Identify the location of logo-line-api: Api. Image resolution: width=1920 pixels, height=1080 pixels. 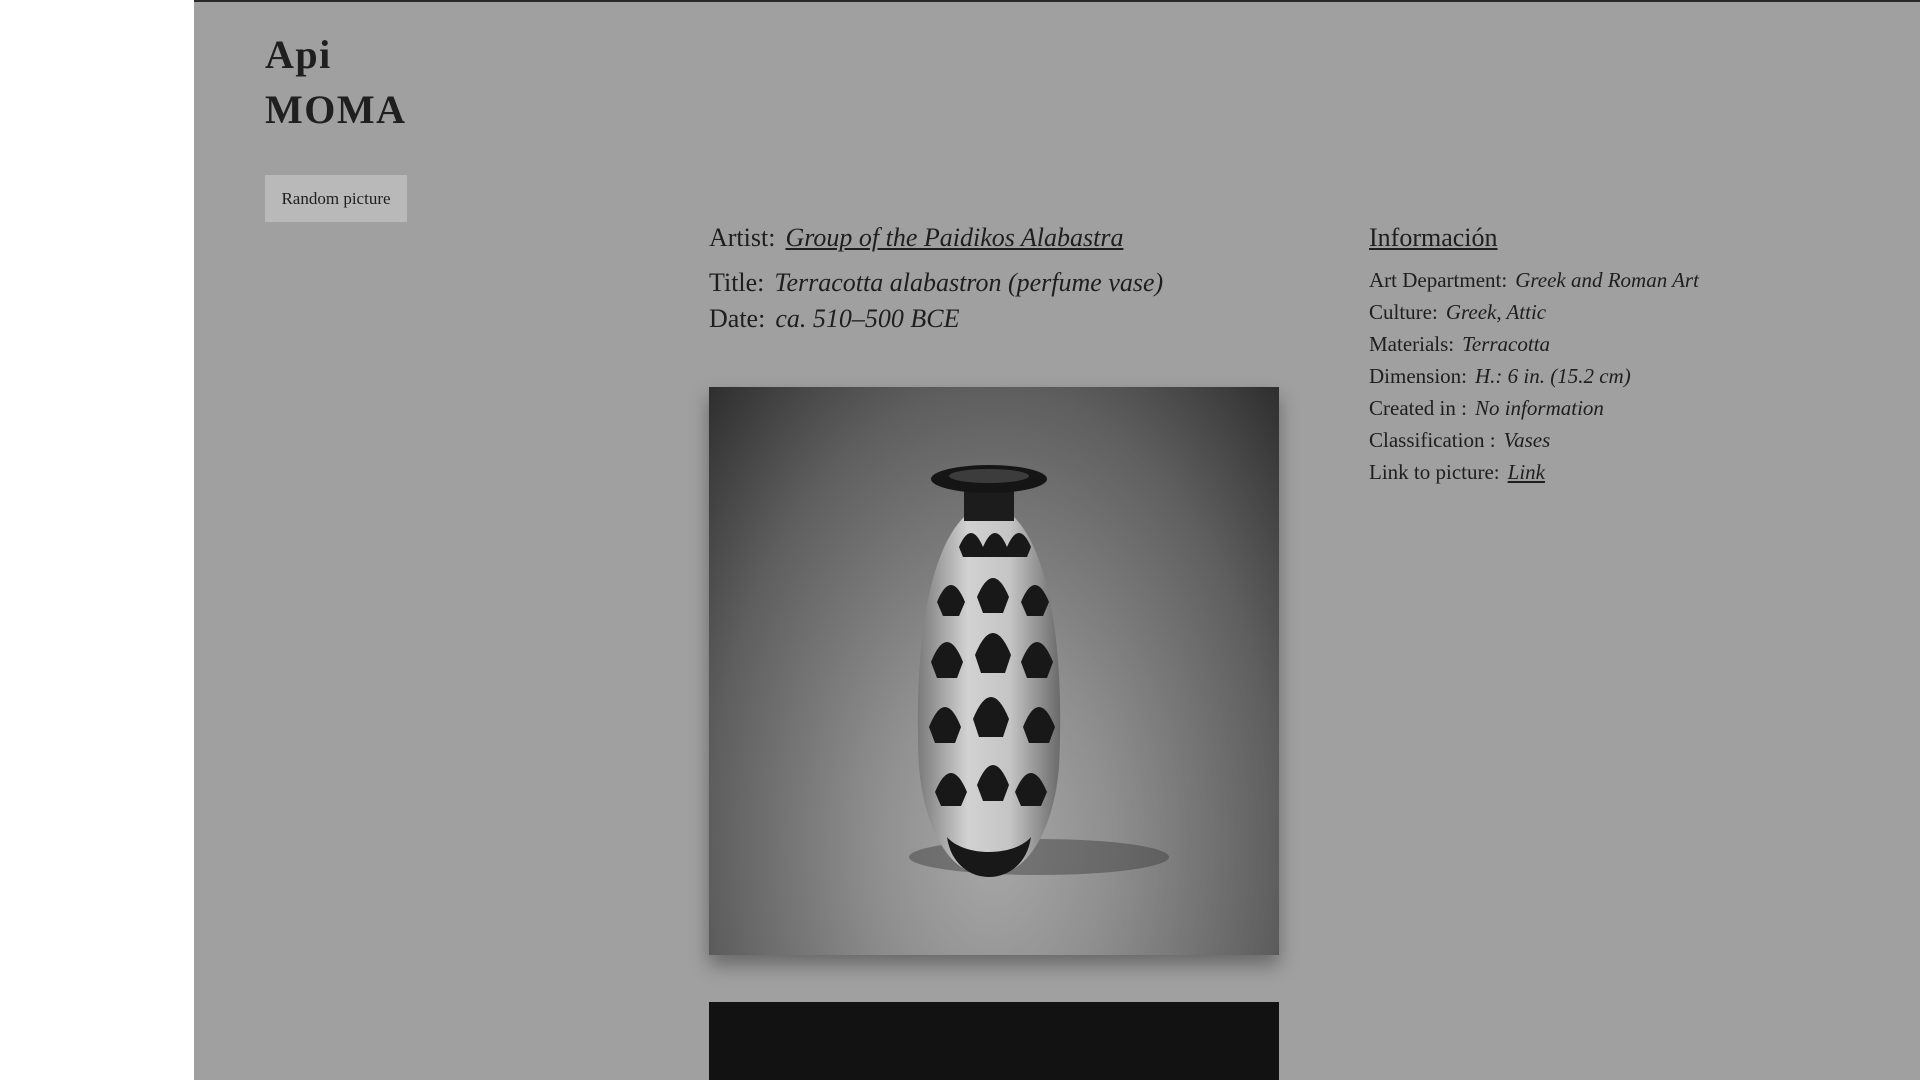
(298, 54).